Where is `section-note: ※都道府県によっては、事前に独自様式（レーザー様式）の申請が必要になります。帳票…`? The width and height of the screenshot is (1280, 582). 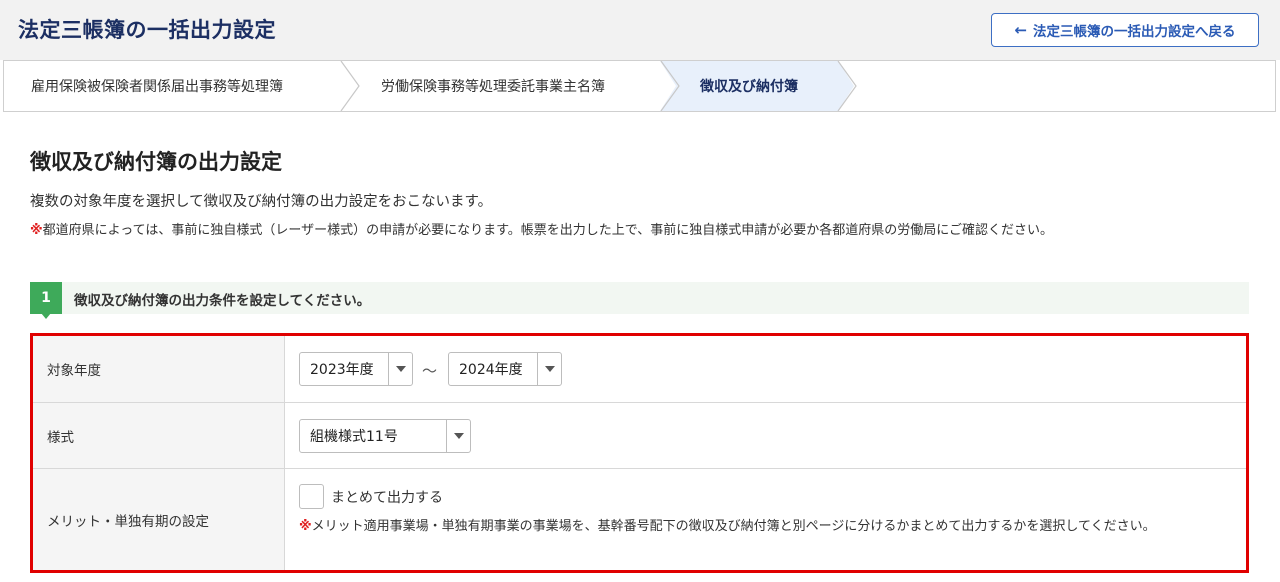
section-note: ※都道府県によっては、事前に独自様式（レーザー様式）の申請が必要になります。帳票… is located at coordinates (541, 228).